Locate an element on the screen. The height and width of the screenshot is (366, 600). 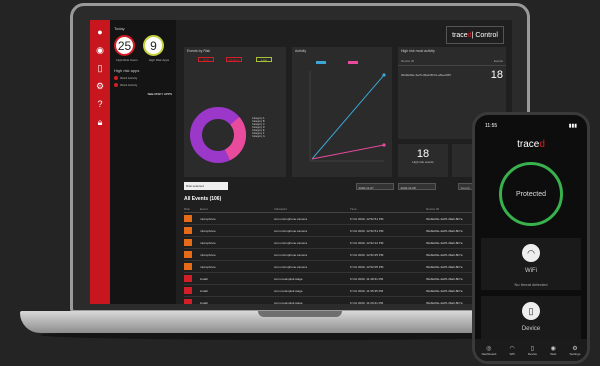
phone-status-bar: 11:55 ▮▮▮ is located at coordinates (531, 122).